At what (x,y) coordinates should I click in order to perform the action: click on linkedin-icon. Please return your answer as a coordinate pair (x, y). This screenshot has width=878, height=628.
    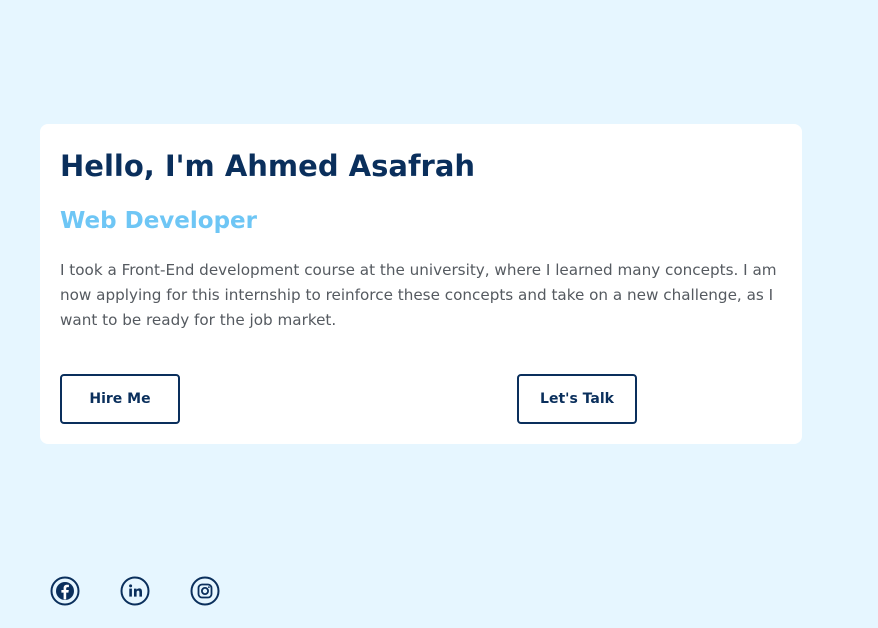
    Looking at the image, I should click on (135, 591).